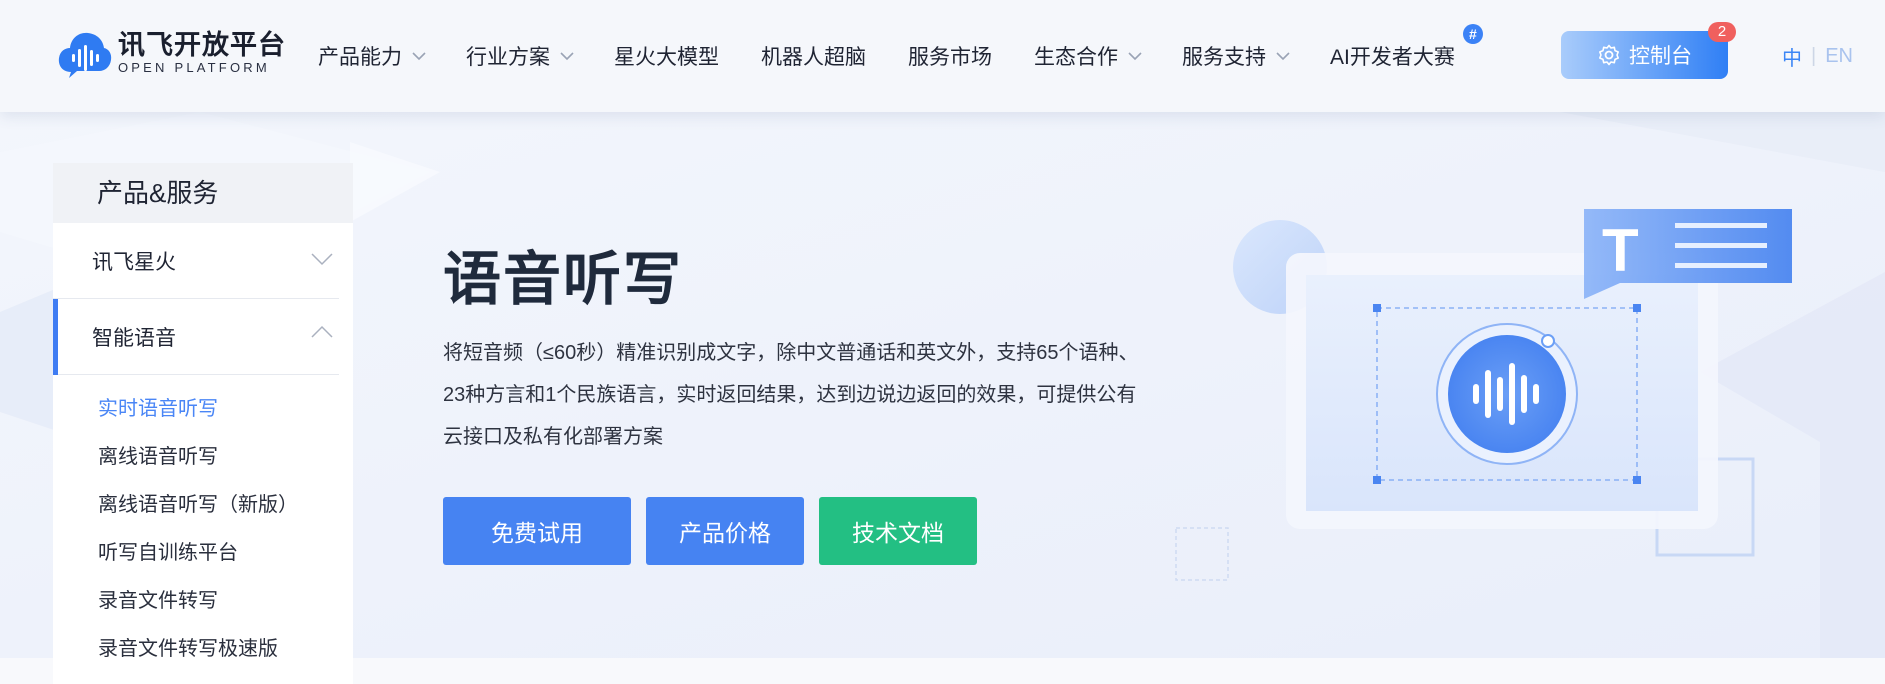  I want to click on console-button: 控制台 2, so click(1648, 50).